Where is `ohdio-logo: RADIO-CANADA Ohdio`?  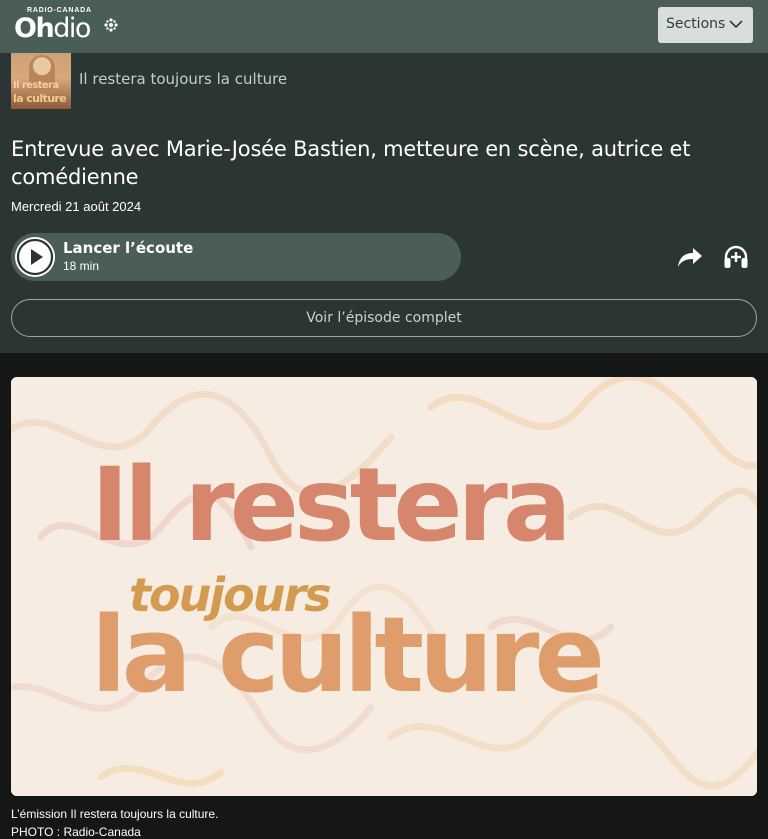 ohdio-logo: RADIO-CANADA Ohdio is located at coordinates (69, 26).